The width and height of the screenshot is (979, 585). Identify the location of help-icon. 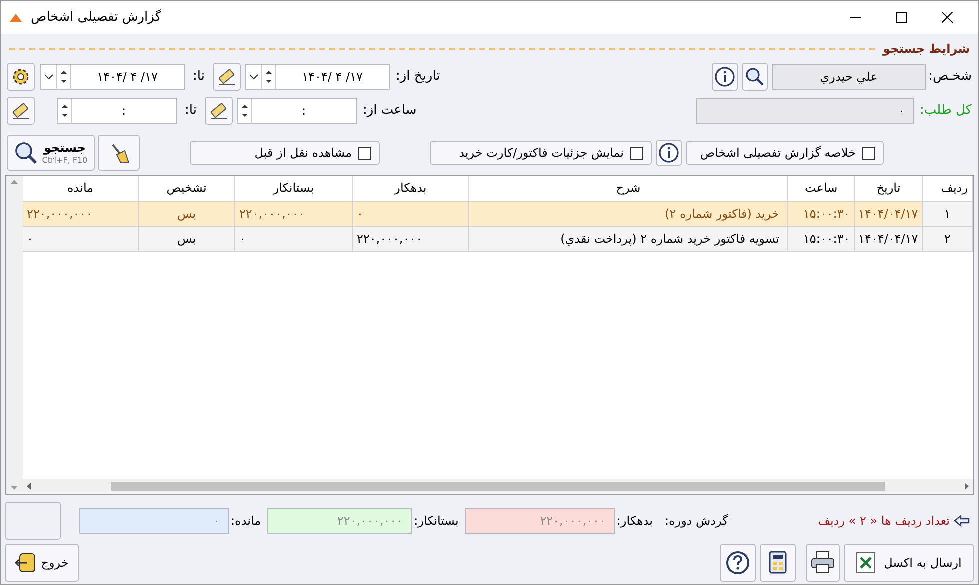
(738, 563).